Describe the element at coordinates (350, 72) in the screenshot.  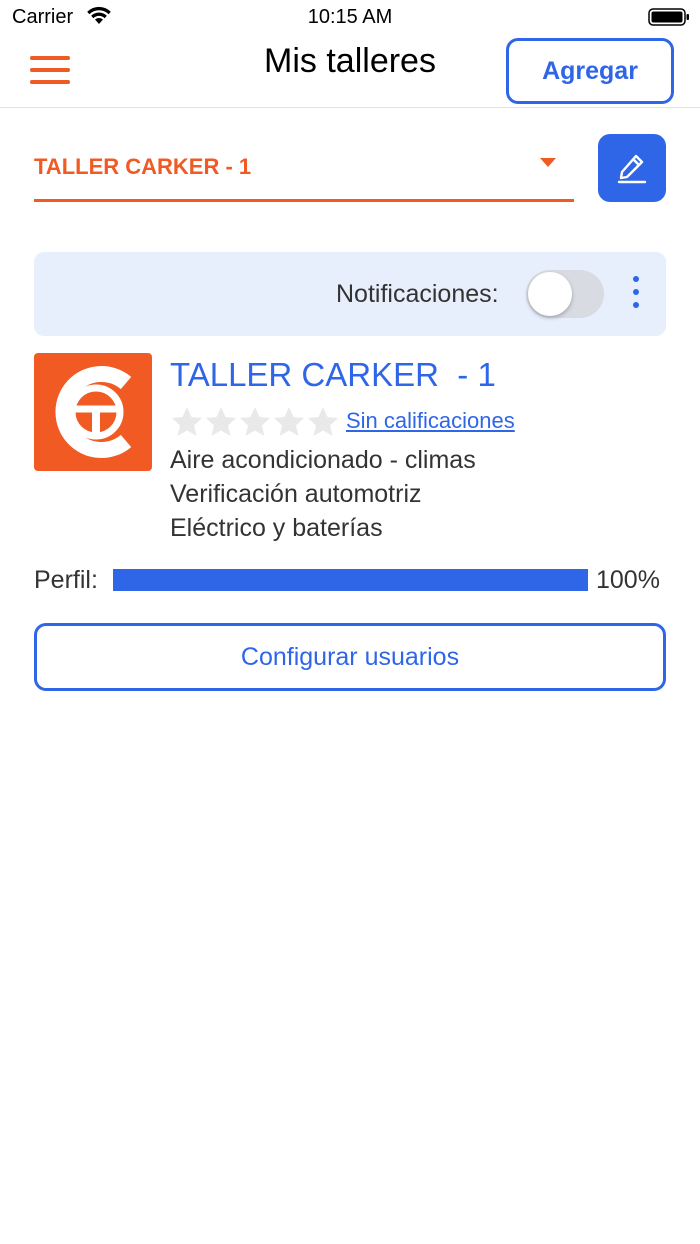
I see `app-header: Mis talleres Agregar` at that location.